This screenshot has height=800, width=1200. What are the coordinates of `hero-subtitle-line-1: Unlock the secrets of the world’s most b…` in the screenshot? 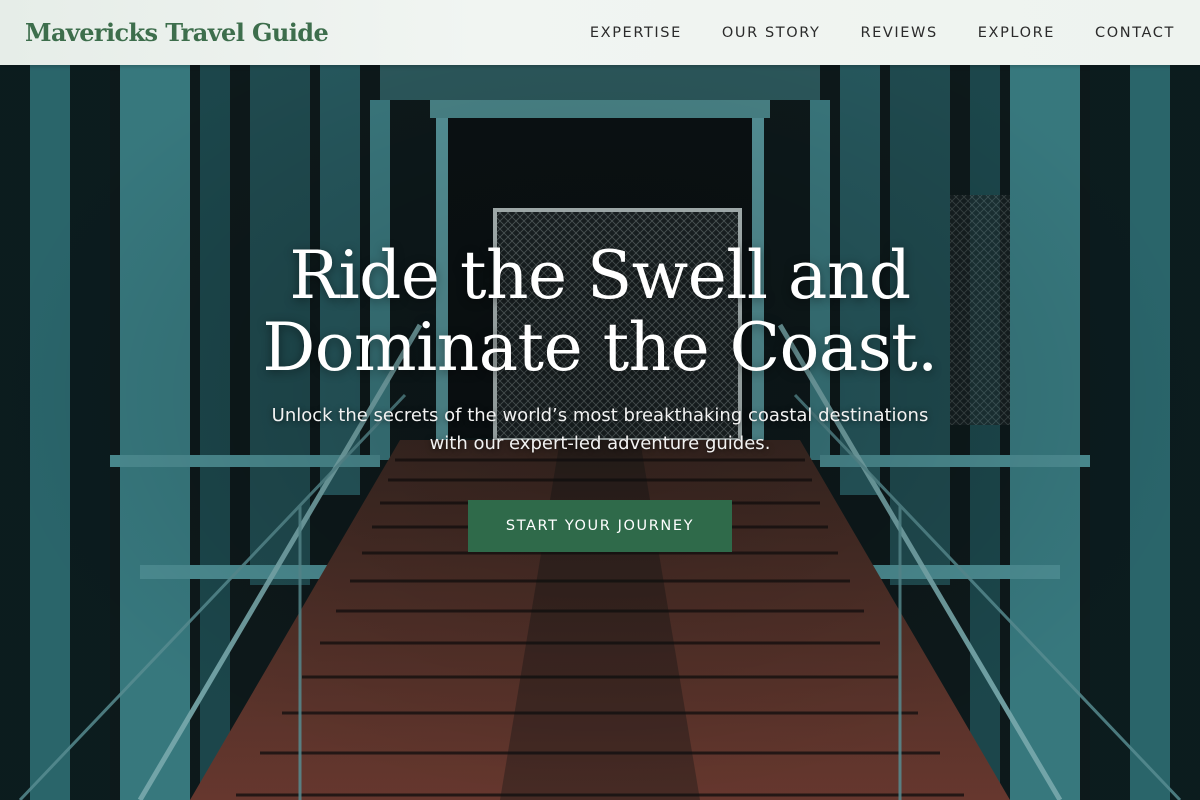 It's located at (600, 415).